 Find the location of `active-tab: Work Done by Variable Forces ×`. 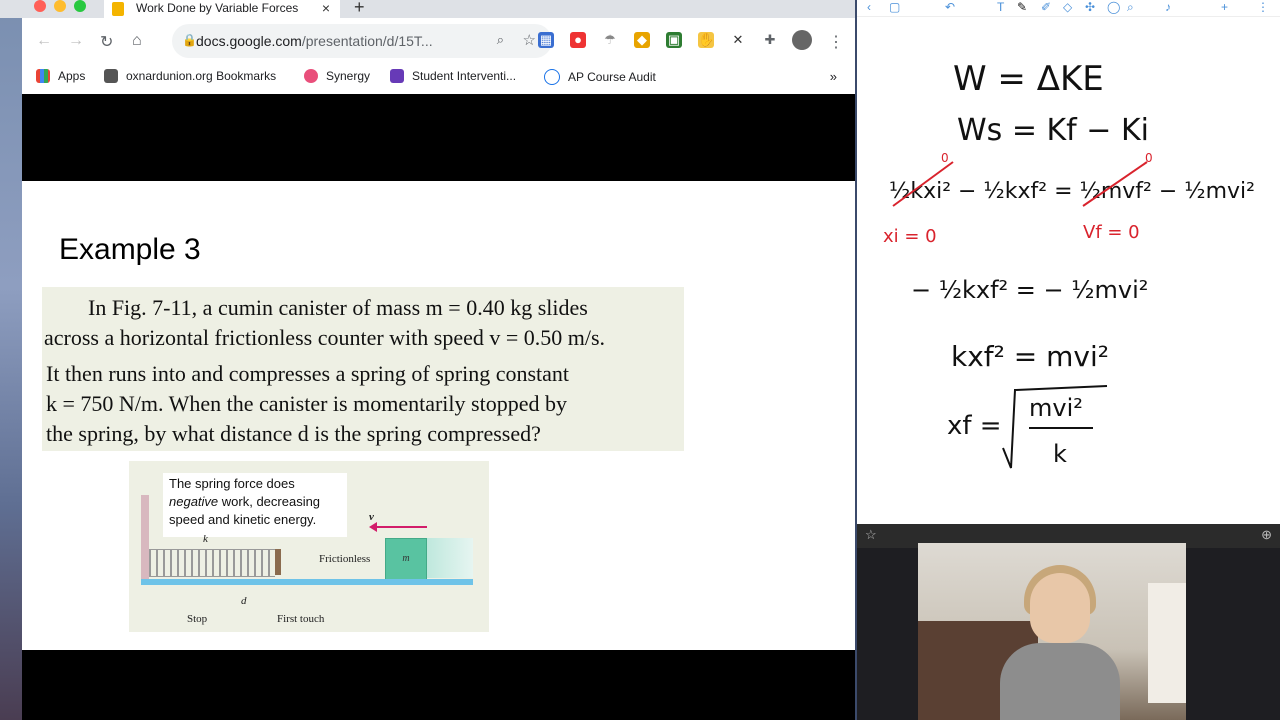

active-tab: Work Done by Variable Forces × is located at coordinates (222, 9).